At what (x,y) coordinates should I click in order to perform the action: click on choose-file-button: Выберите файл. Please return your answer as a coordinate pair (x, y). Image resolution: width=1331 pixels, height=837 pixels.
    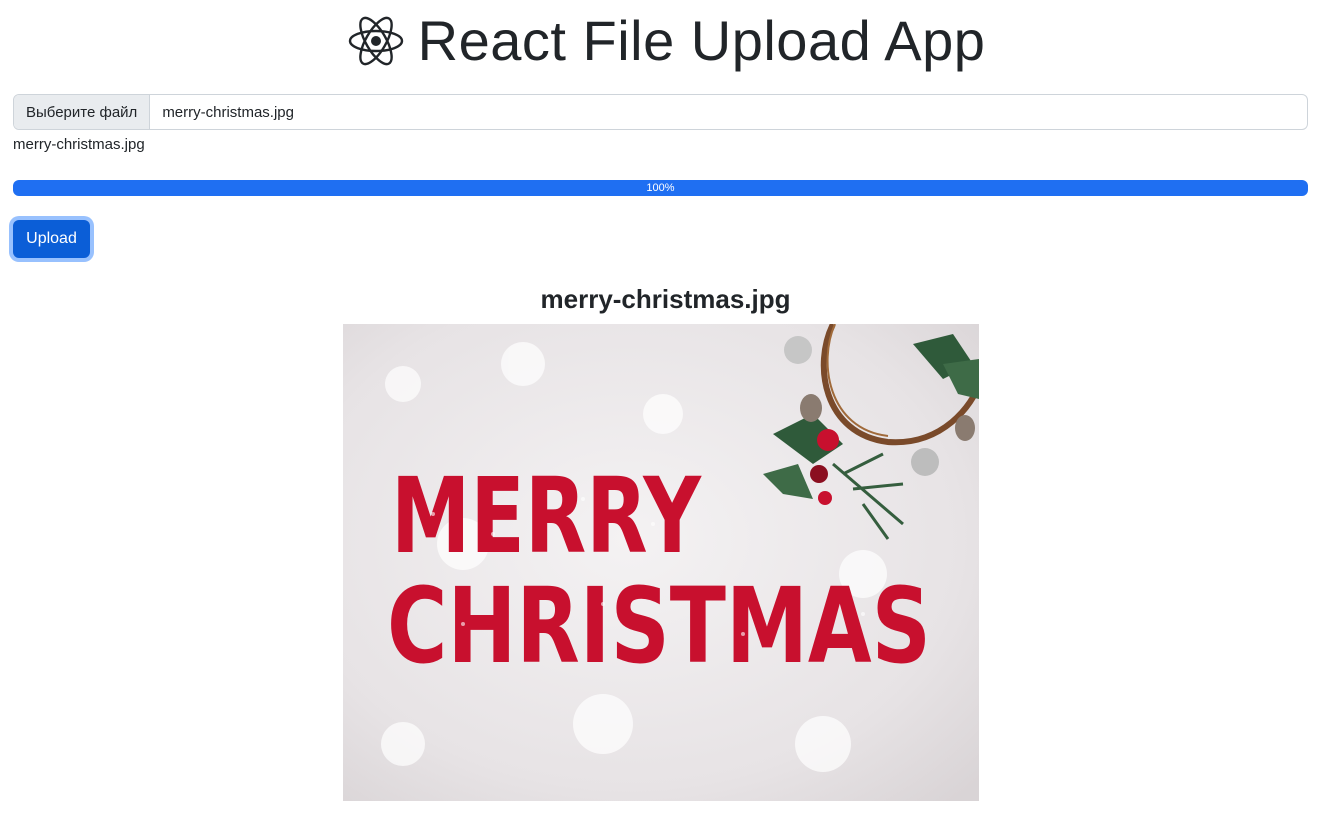
    Looking at the image, I should click on (82, 112).